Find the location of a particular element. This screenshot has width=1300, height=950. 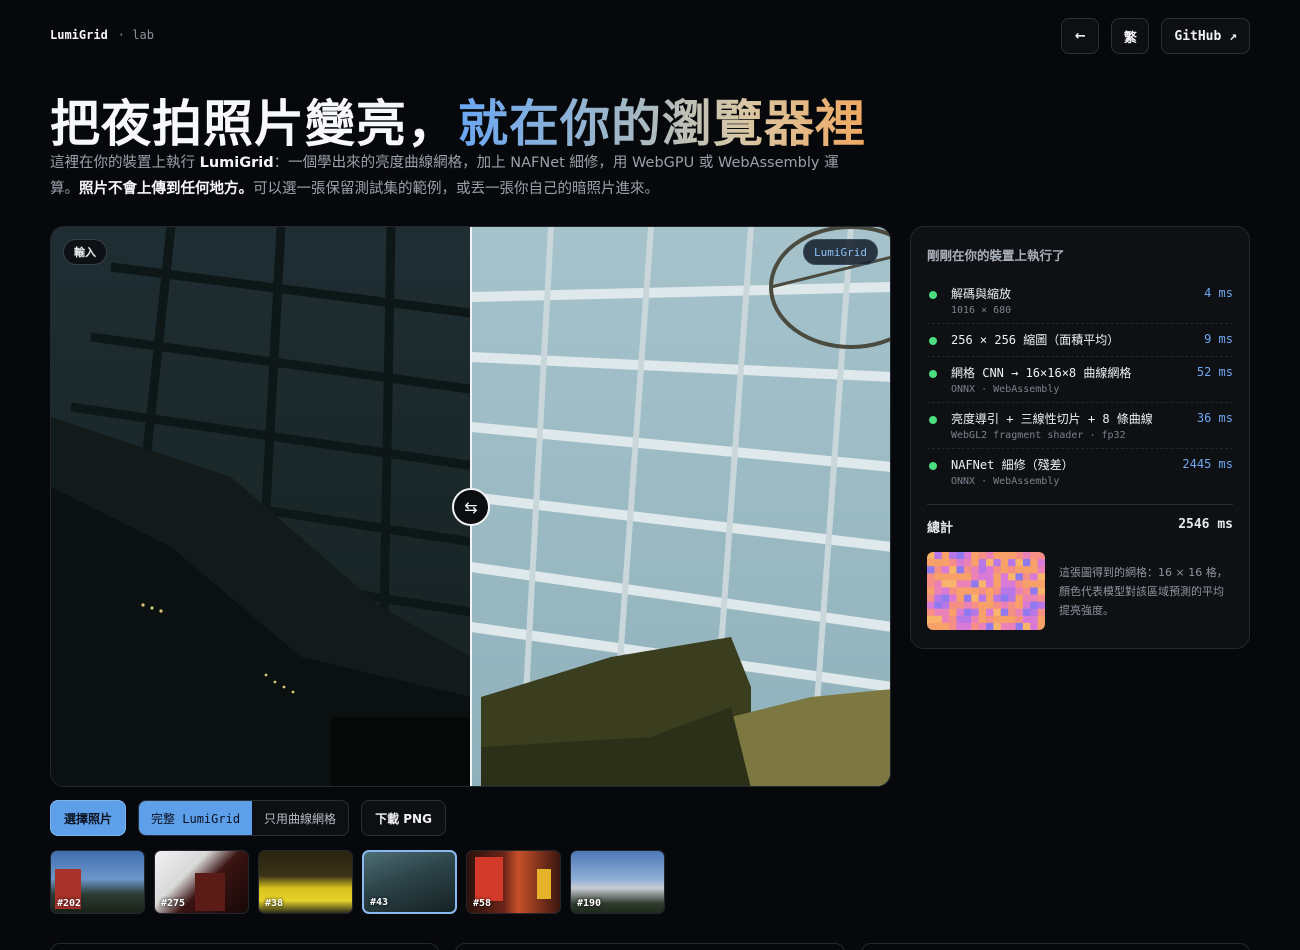

swap-arrows-icon: ⇆ is located at coordinates (471, 507).